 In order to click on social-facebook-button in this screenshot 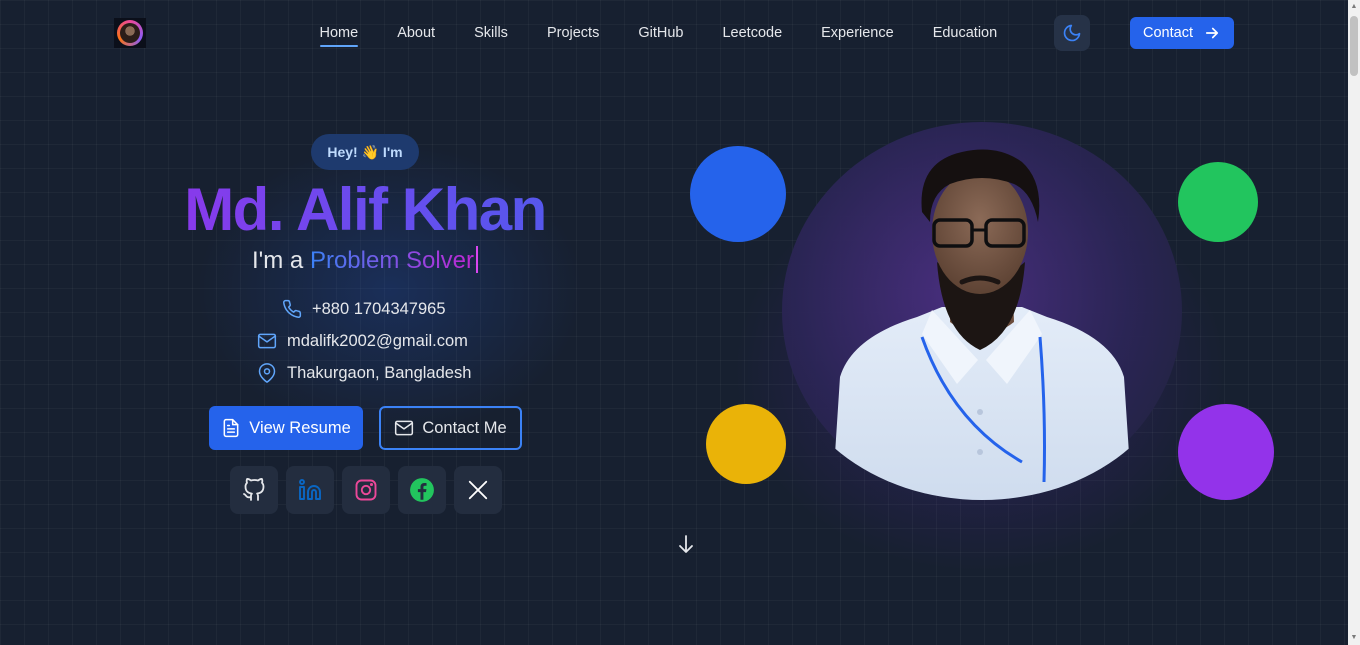, I will do `click(422, 490)`.